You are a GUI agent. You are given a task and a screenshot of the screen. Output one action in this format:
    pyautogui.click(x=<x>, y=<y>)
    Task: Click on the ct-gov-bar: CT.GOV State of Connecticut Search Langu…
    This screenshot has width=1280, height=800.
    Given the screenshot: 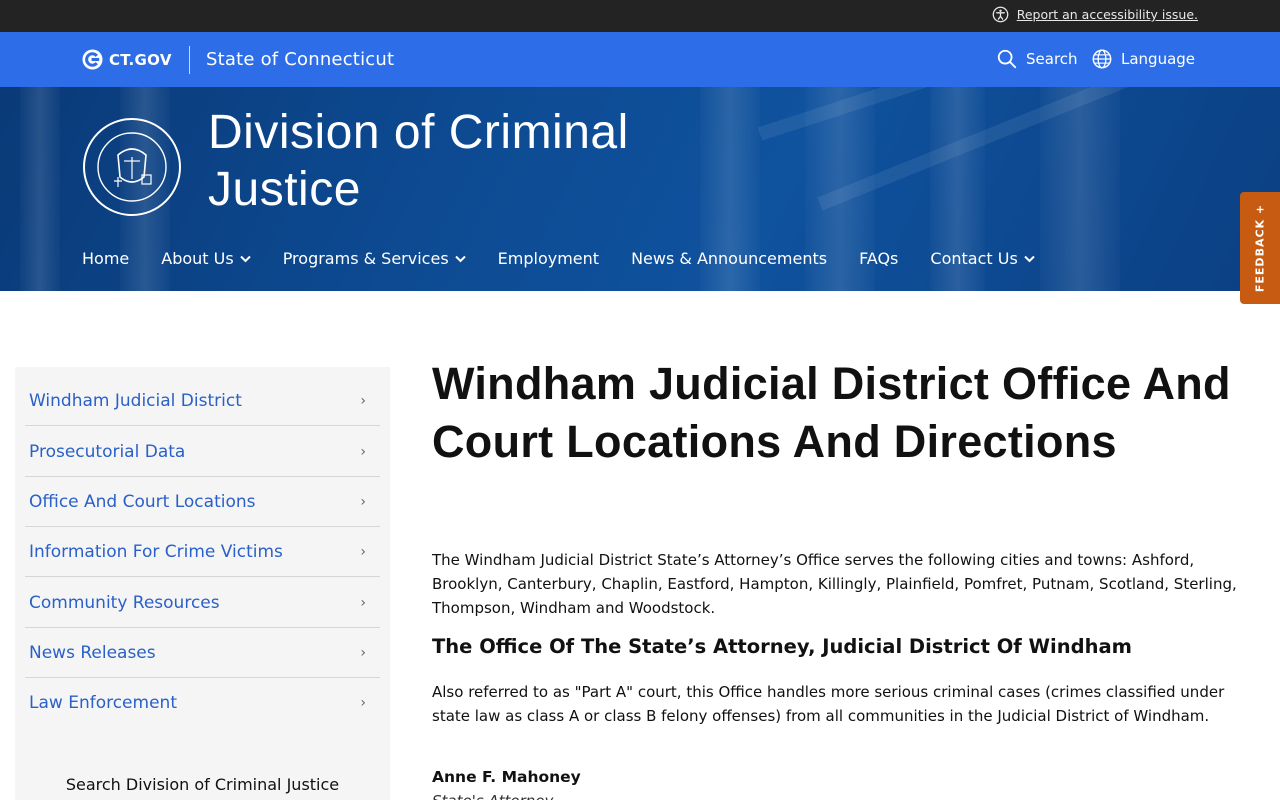 What is the action you would take?
    pyautogui.click(x=640, y=59)
    